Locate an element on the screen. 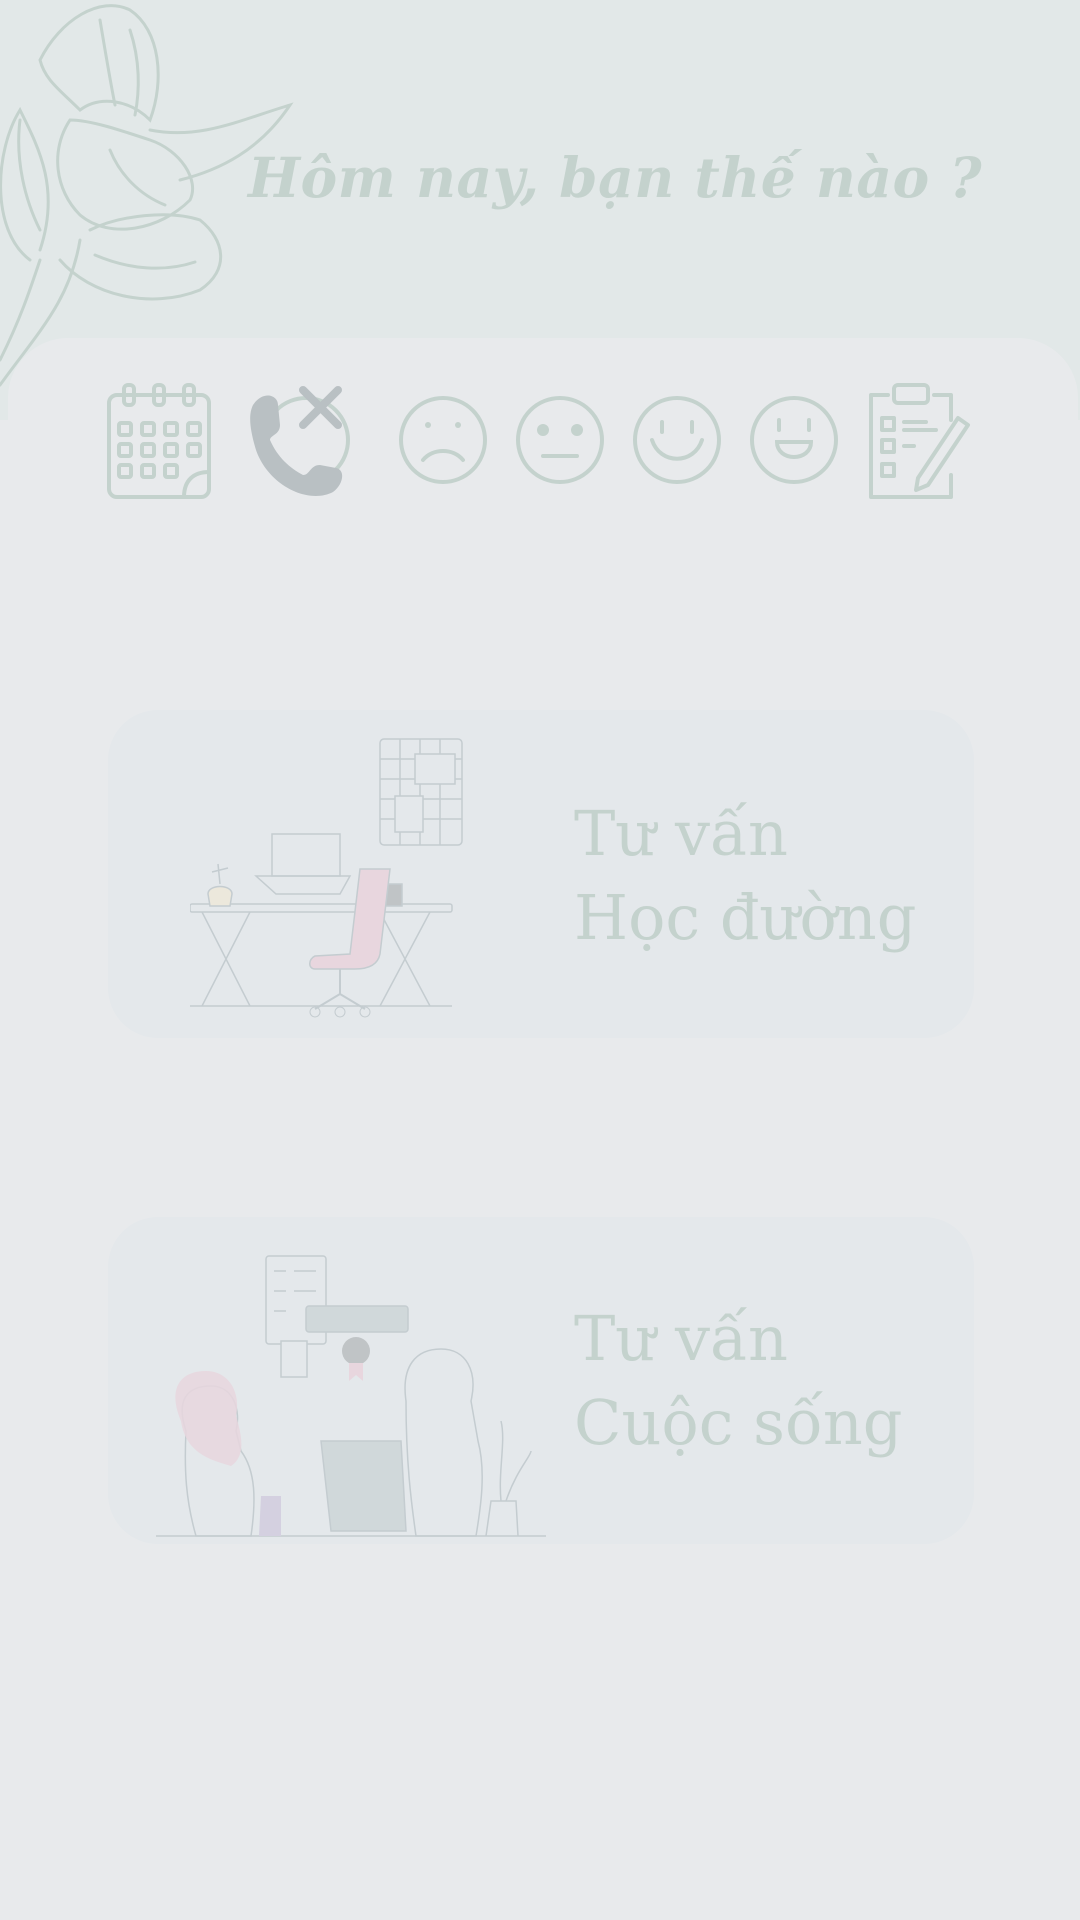  calendar-icon is located at coordinates (159, 440).